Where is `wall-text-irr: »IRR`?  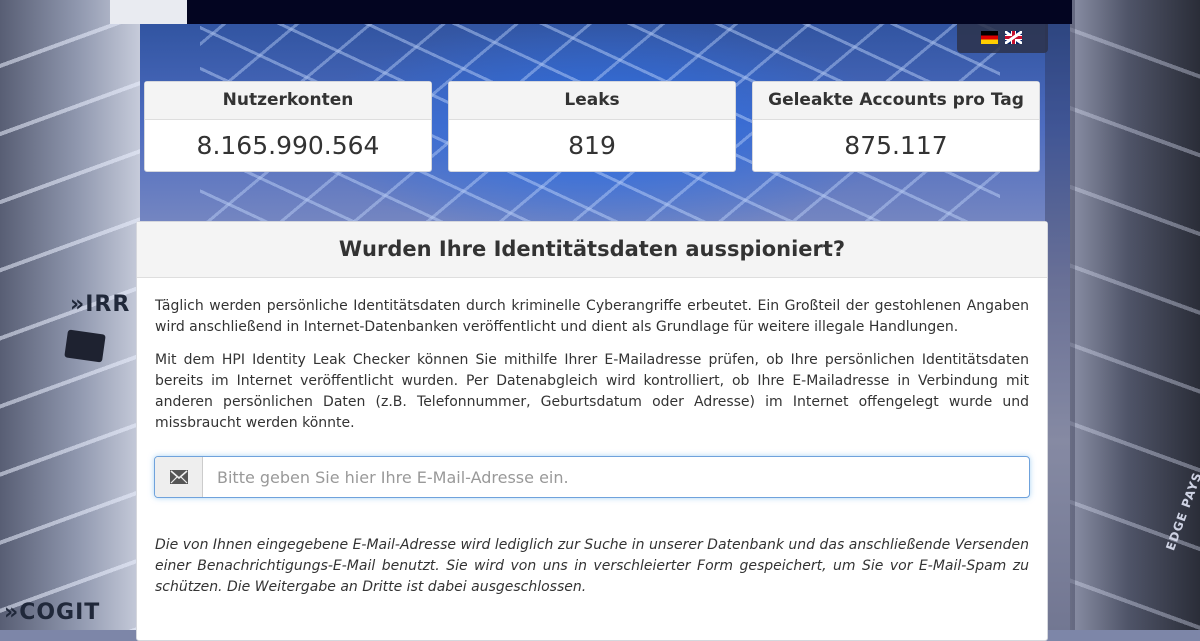
wall-text-irr: »IRR is located at coordinates (100, 304).